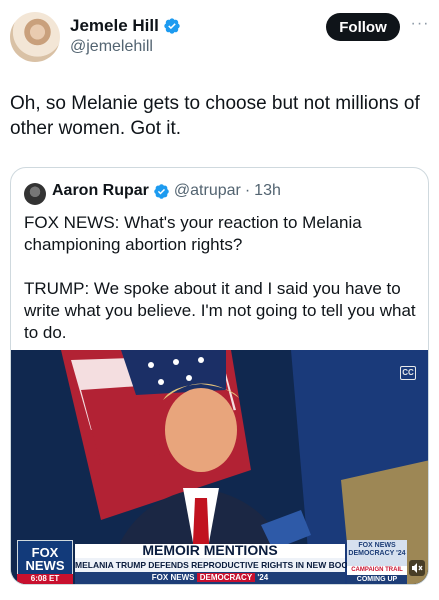  Describe the element at coordinates (226, 577) in the screenshot. I see `strip-tag: DEMOCRACY` at that location.